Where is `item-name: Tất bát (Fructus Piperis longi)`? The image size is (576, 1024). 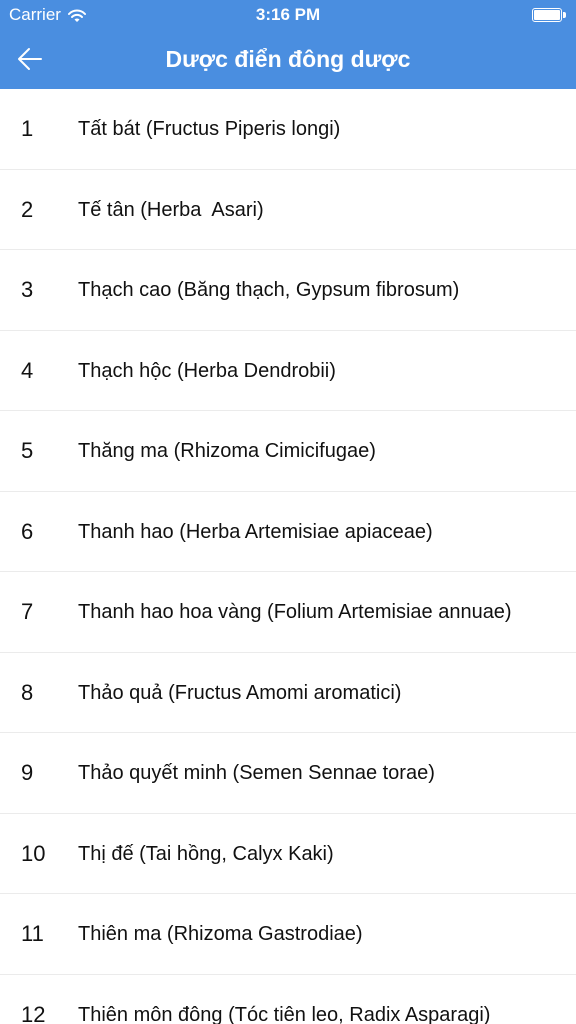 item-name: Tất bát (Fructus Piperis longi) is located at coordinates (209, 129).